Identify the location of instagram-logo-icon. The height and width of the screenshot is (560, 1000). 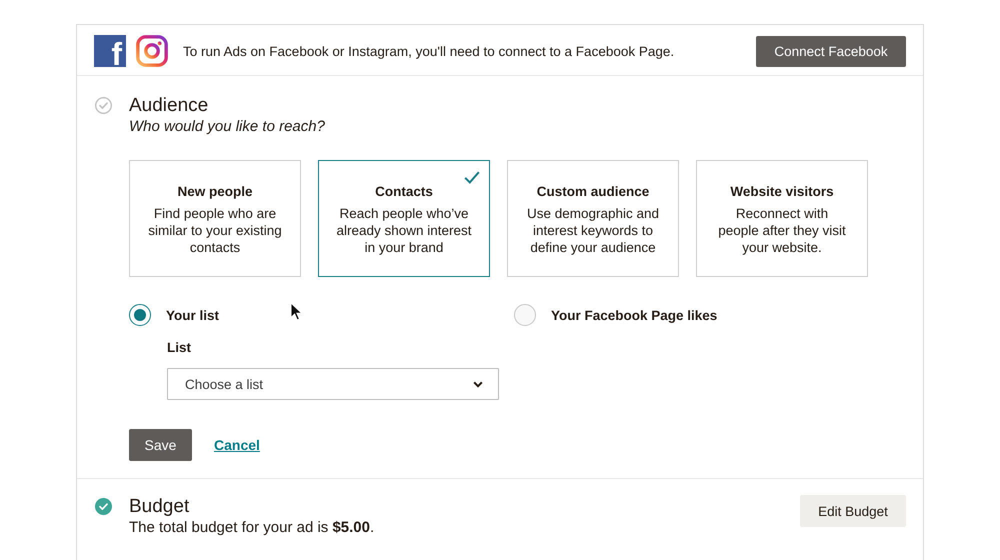
(152, 51).